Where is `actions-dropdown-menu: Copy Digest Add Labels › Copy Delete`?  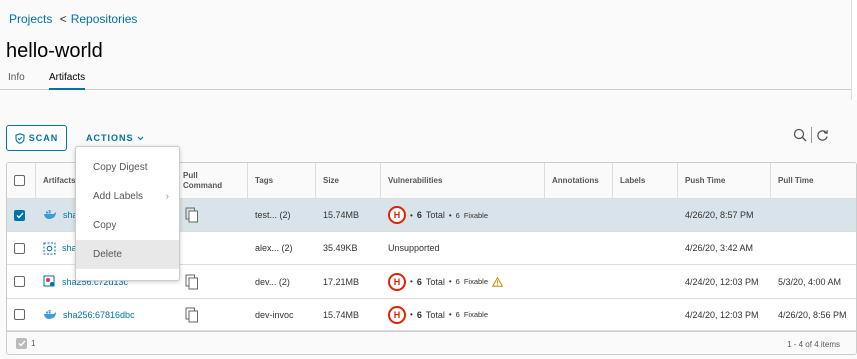 actions-dropdown-menu: Copy Digest Add Labels › Copy Delete is located at coordinates (127, 213).